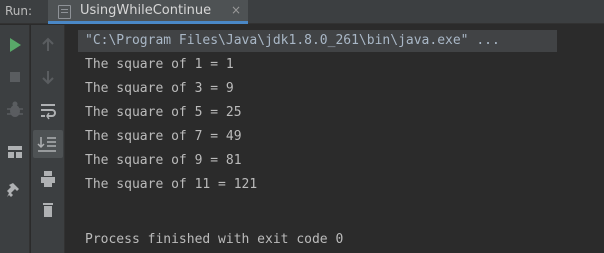 This screenshot has height=253, width=604. Describe the element at coordinates (236, 10) in the screenshot. I see `close-tab-button: ×` at that location.